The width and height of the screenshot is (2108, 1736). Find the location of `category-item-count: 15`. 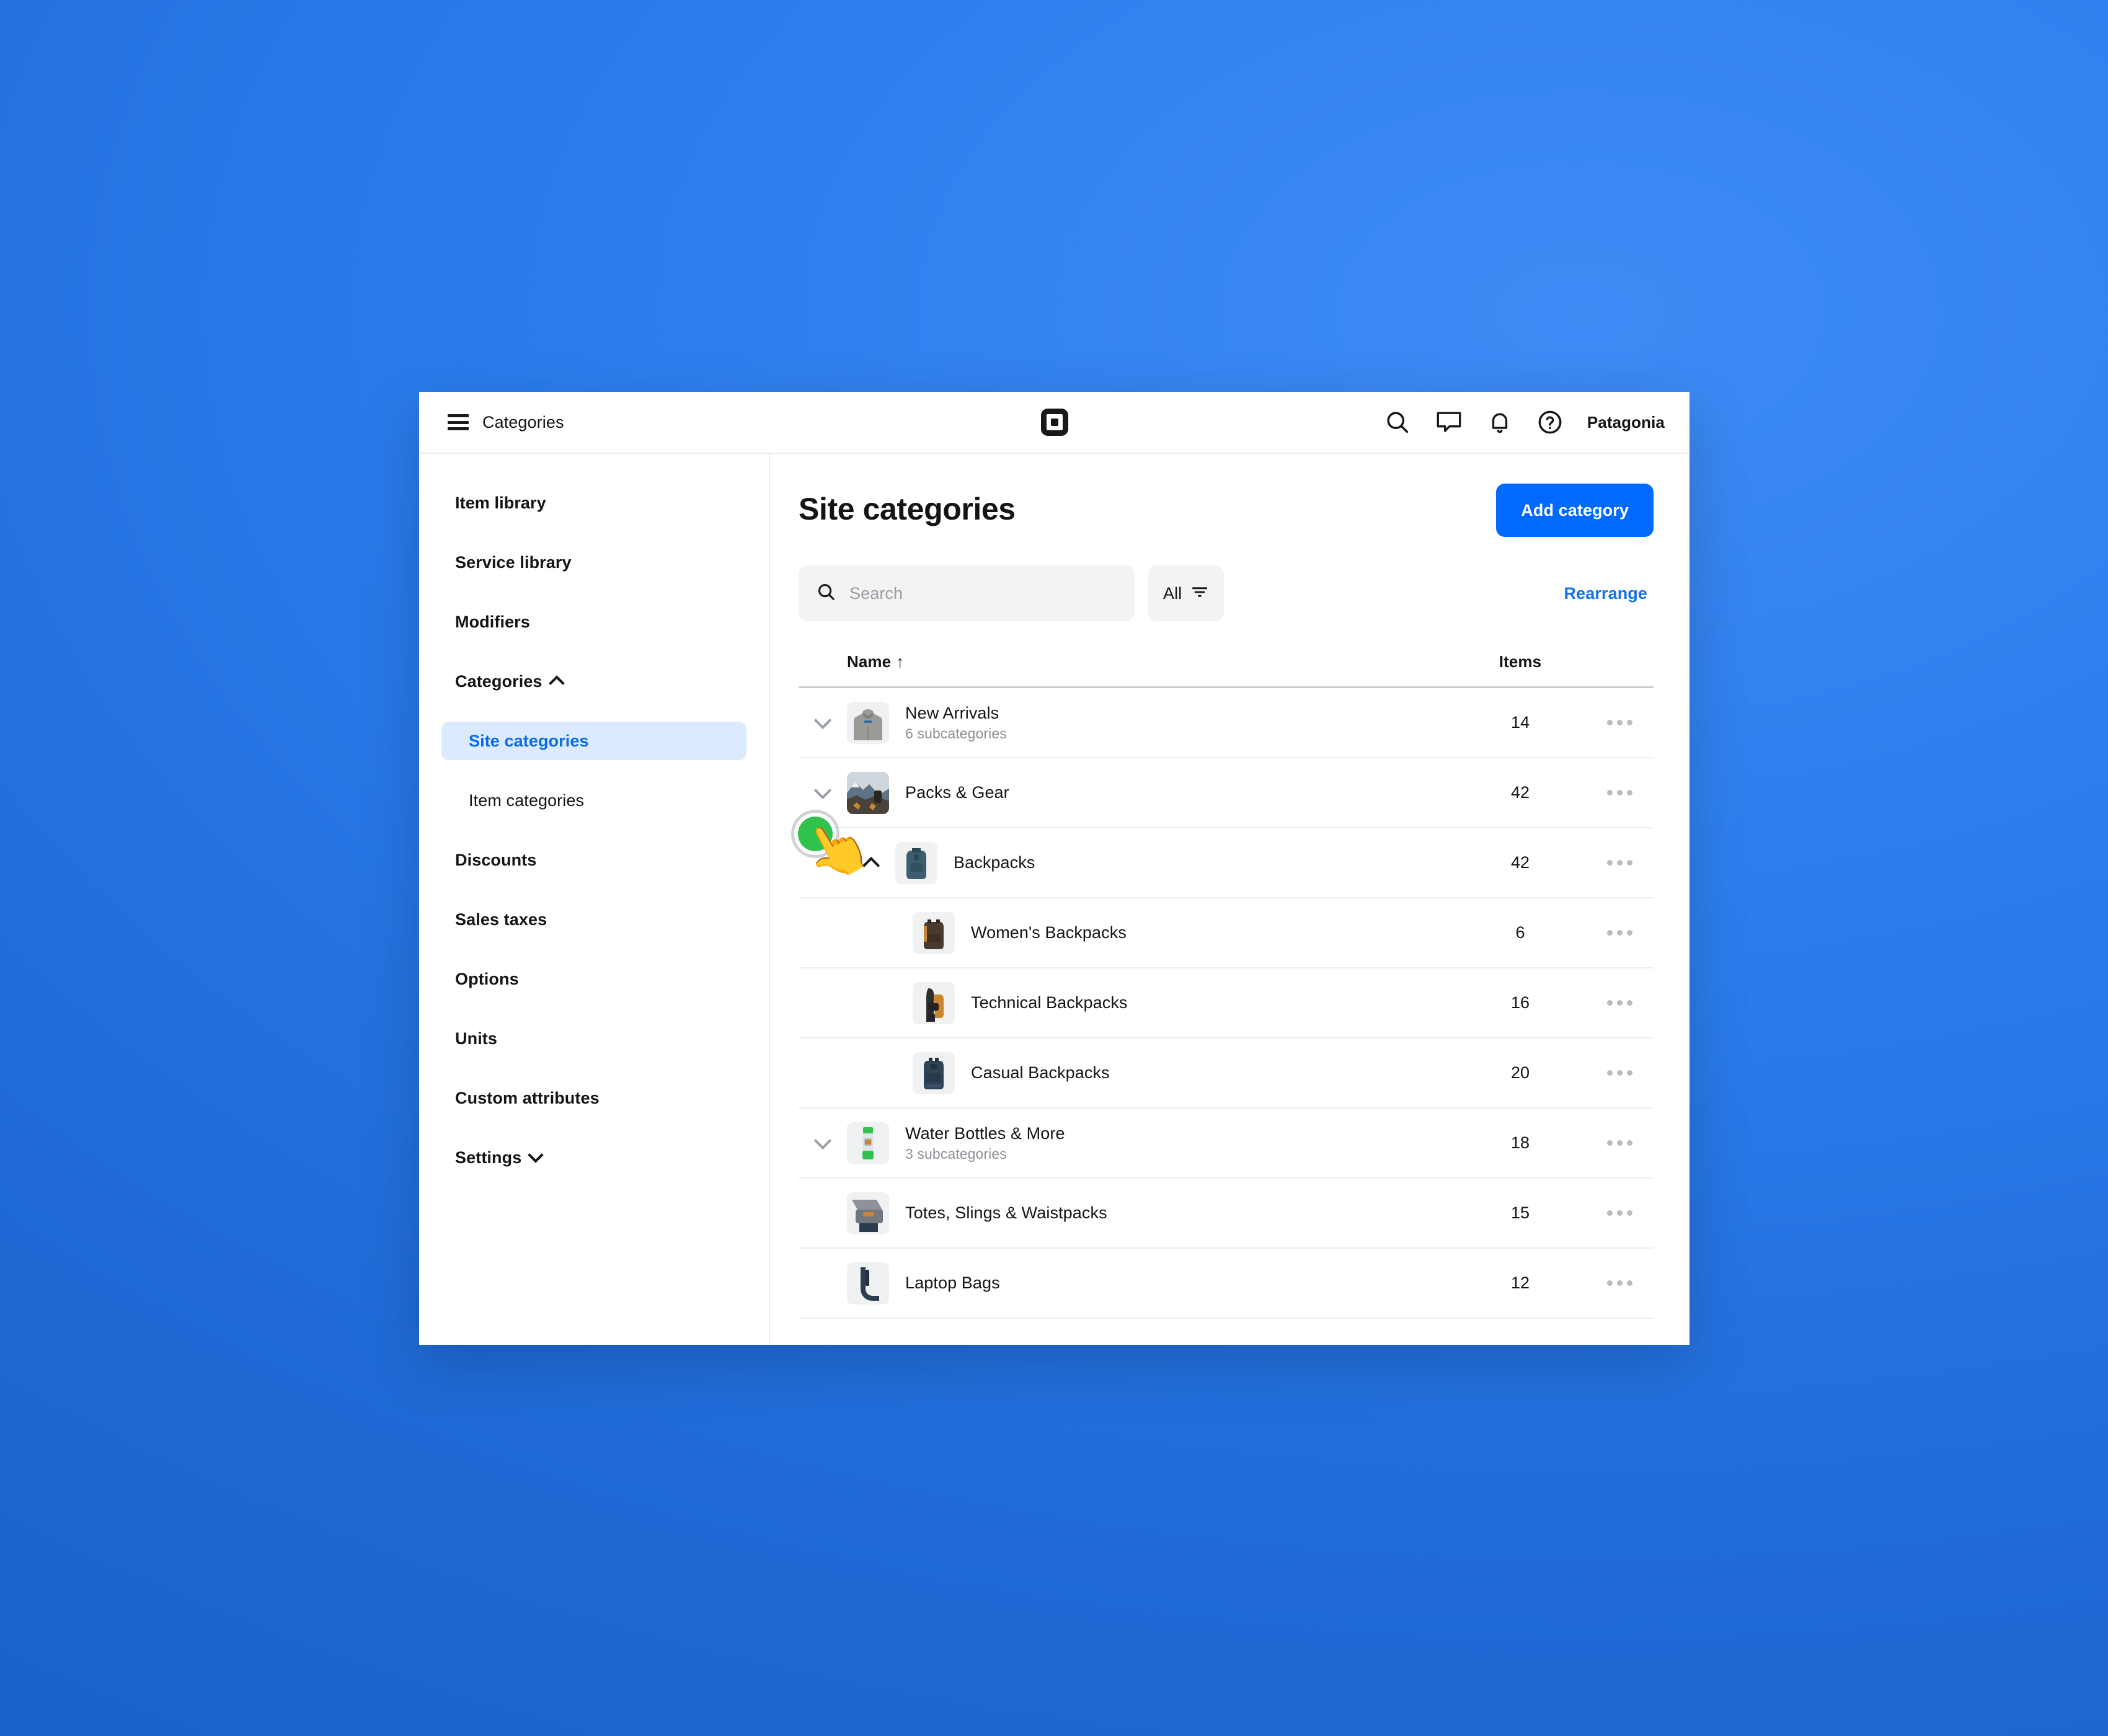

category-item-count: 15 is located at coordinates (1520, 1212).